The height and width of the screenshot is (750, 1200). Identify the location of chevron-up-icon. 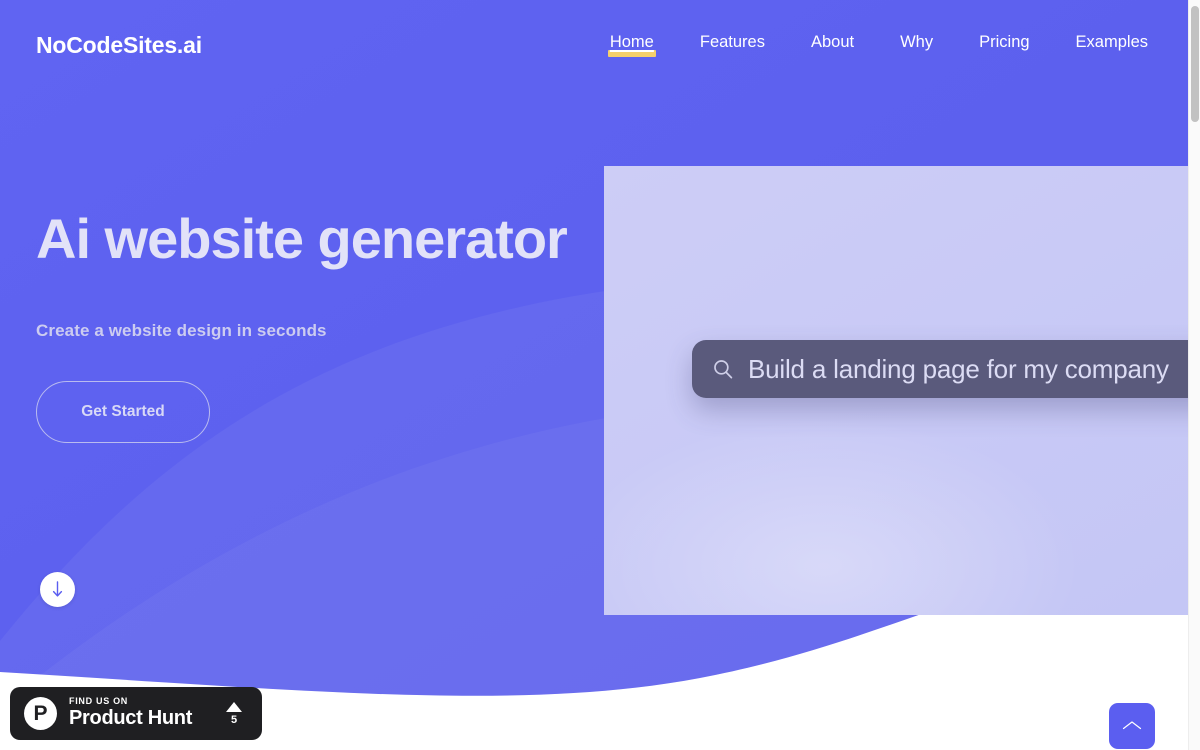
(1132, 726).